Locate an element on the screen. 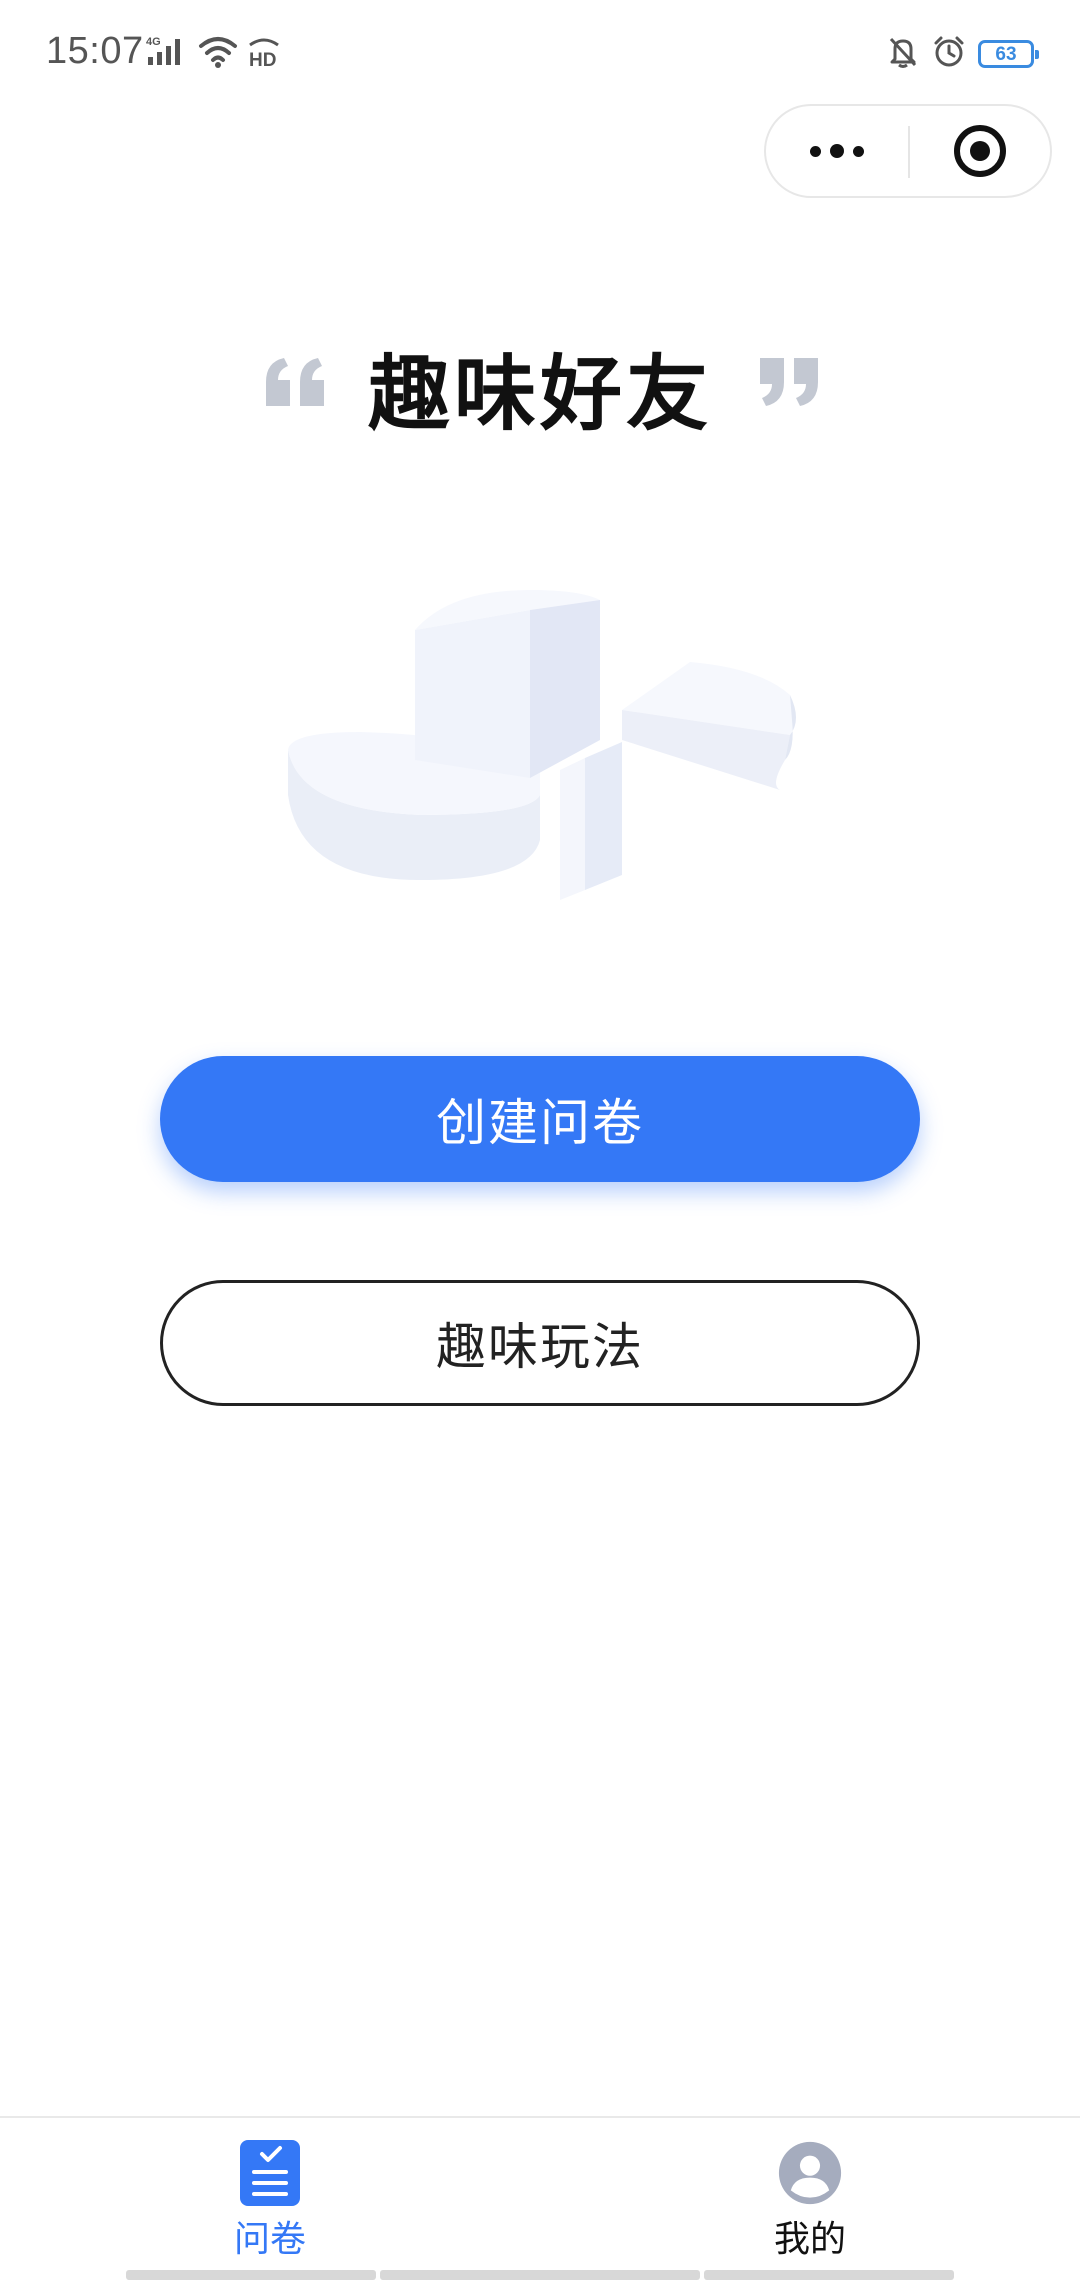 This screenshot has height=2280, width=1080. svg-text: 4G is located at coordinates (153, 42).